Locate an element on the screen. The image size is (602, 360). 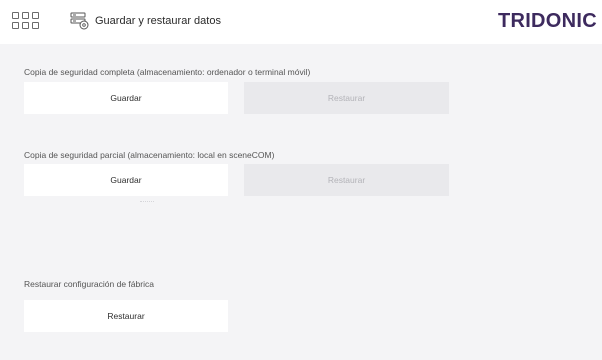
partial-backup-save-button: Guardar is located at coordinates (126, 180).